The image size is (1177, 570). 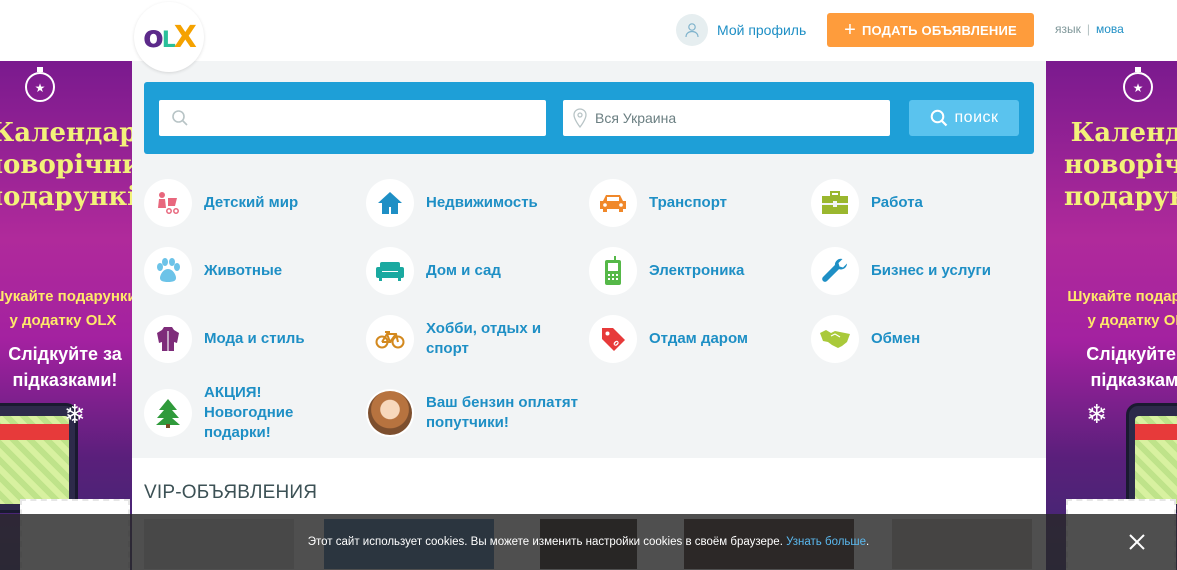 What do you see at coordinates (168, 413) in the screenshot?
I see `tree-icon` at bounding box center [168, 413].